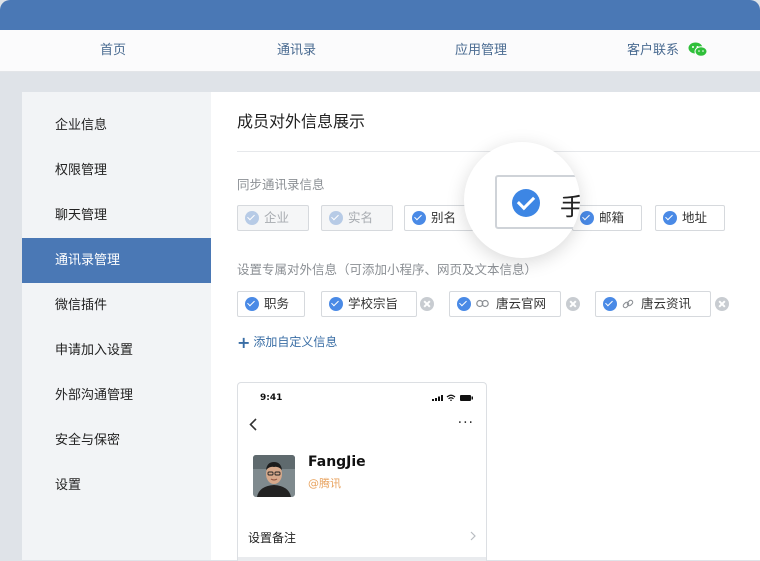 This screenshot has height=561, width=760. What do you see at coordinates (362, 471) in the screenshot?
I see `phone-preview: 9:41 ··· FangJie @腾讯 设置备注` at bounding box center [362, 471].